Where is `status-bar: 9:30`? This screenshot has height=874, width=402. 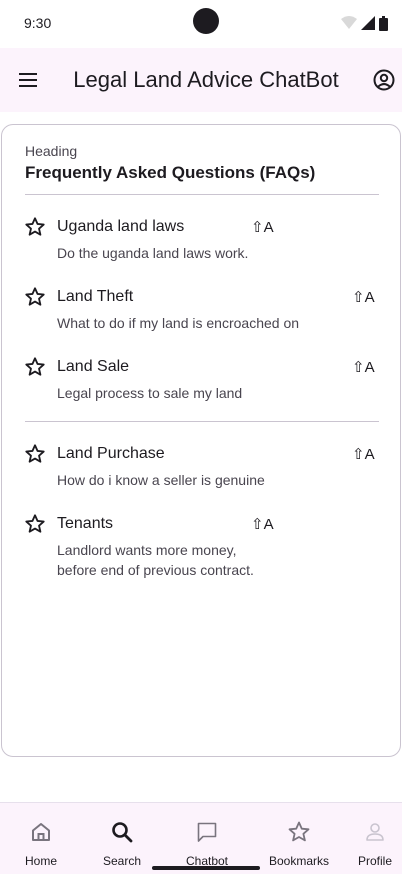
status-bar: 9:30 is located at coordinates (201, 24).